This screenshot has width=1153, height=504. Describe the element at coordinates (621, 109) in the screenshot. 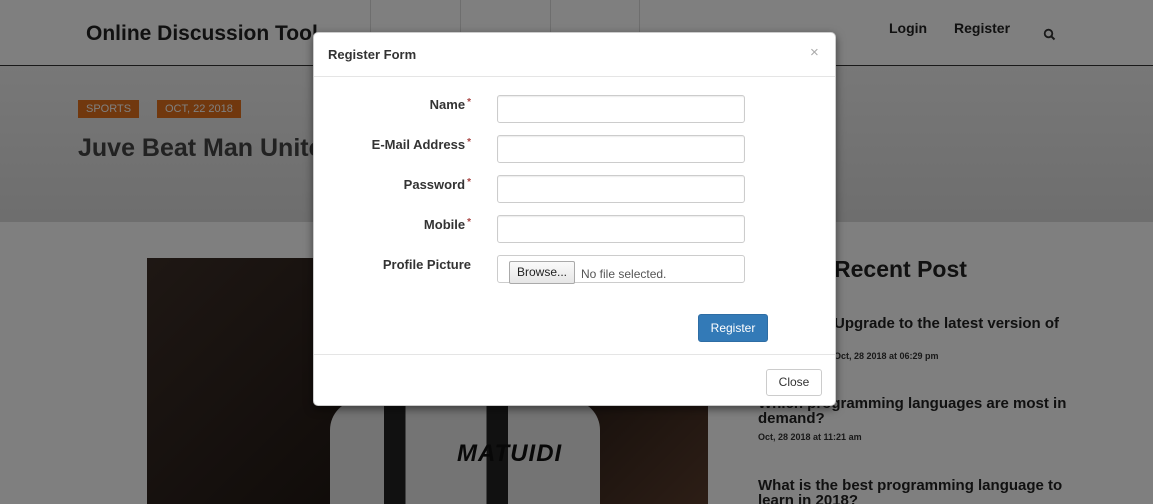

I see `name-field` at that location.